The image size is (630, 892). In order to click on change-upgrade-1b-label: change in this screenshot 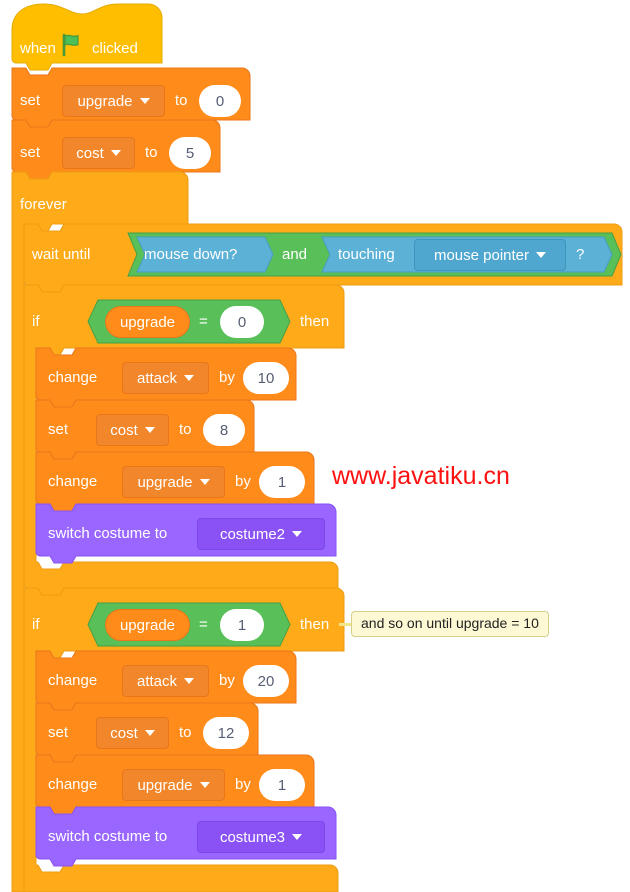, I will do `click(73, 784)`.